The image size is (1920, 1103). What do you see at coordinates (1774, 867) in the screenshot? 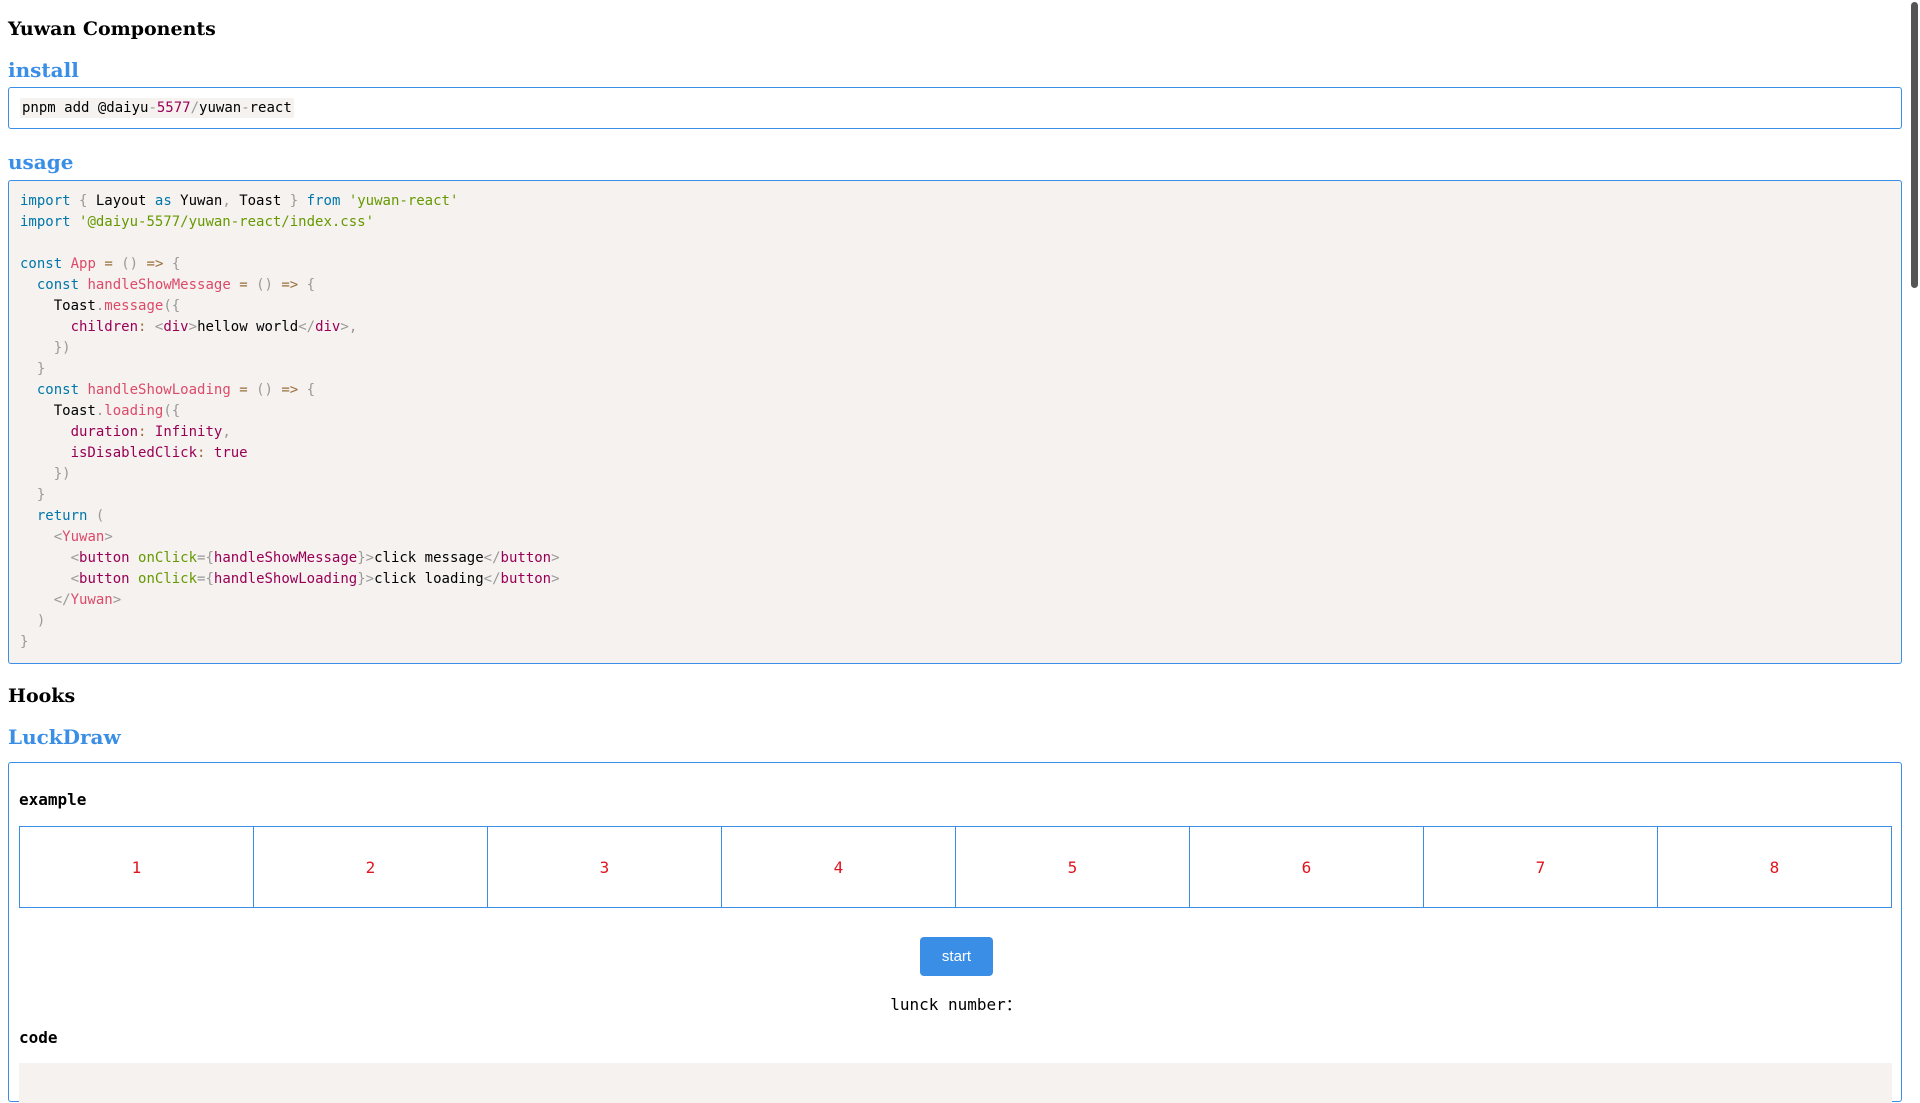
I see `luckdraw-cell: 8` at bounding box center [1774, 867].